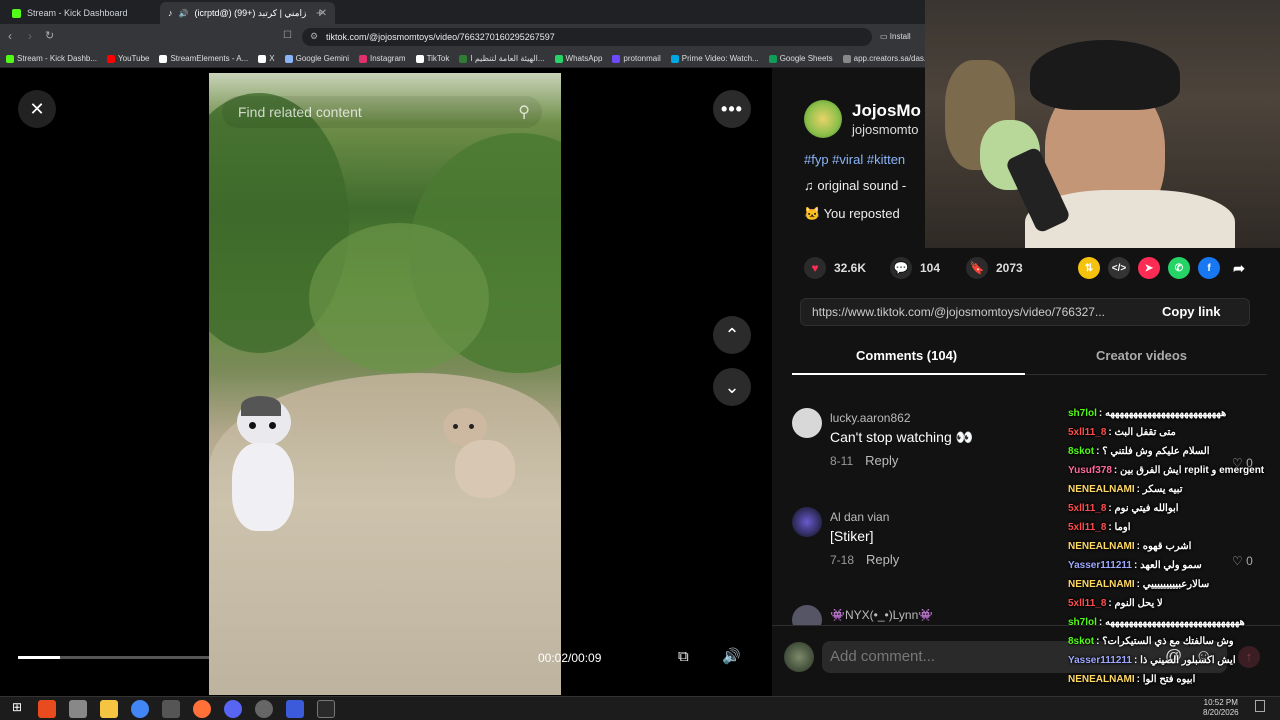  Describe the element at coordinates (859, 517) in the screenshot. I see `comment-username: Al dan vian` at that location.